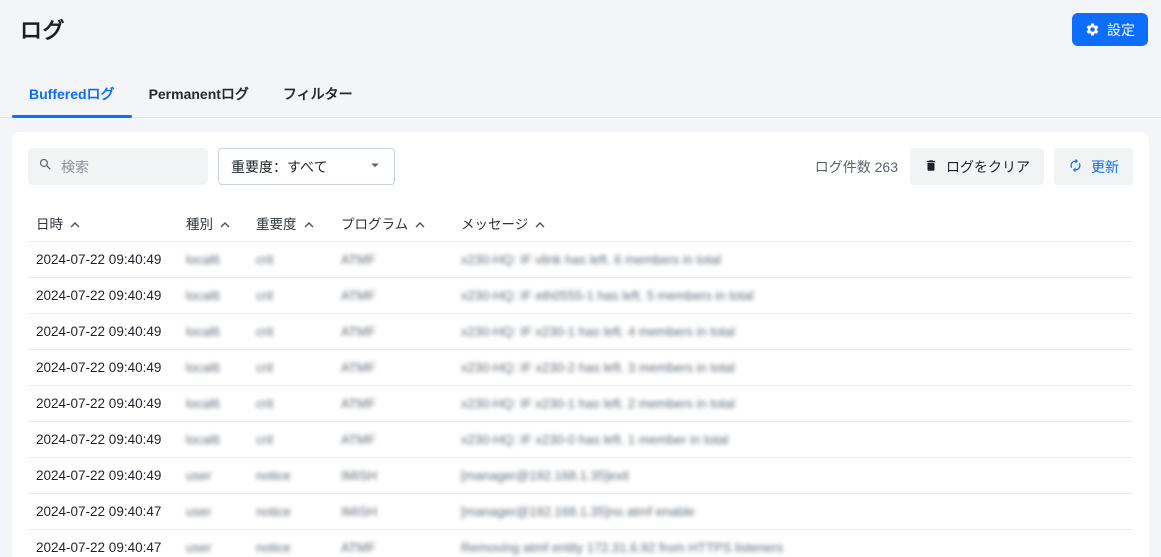  I want to click on severity-filter-dropdown: 重要度：すべて, so click(306, 166).